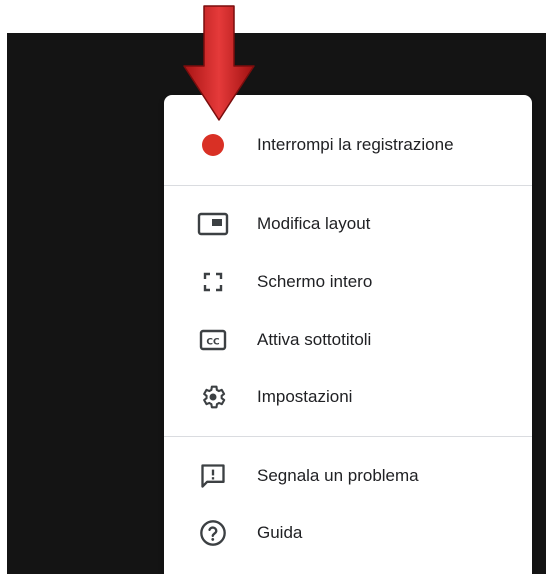  I want to click on menu-item-report-problem: Segnala un problema, so click(348, 476).